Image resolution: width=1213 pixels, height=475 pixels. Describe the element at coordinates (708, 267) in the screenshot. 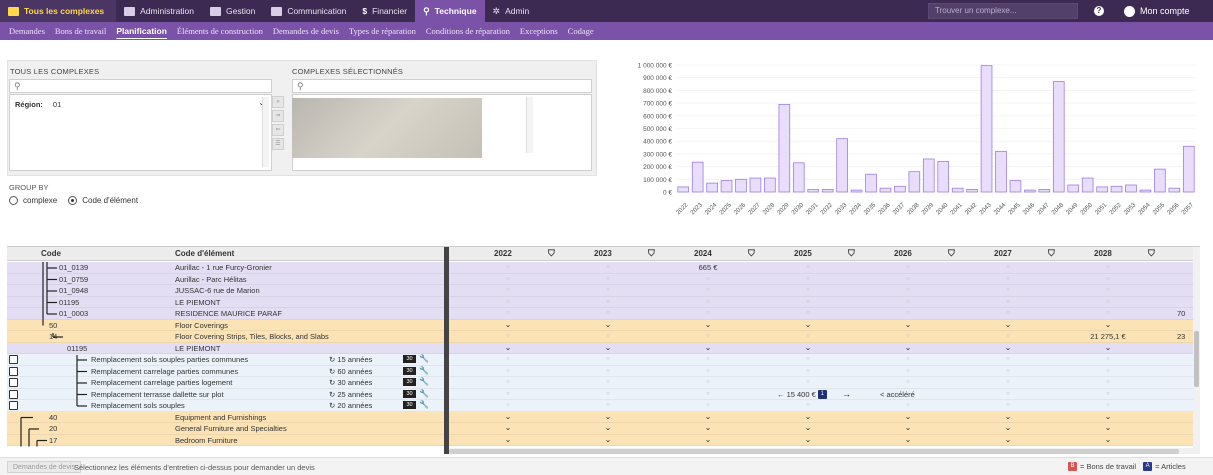

I see `amount-cell: 665 €` at that location.